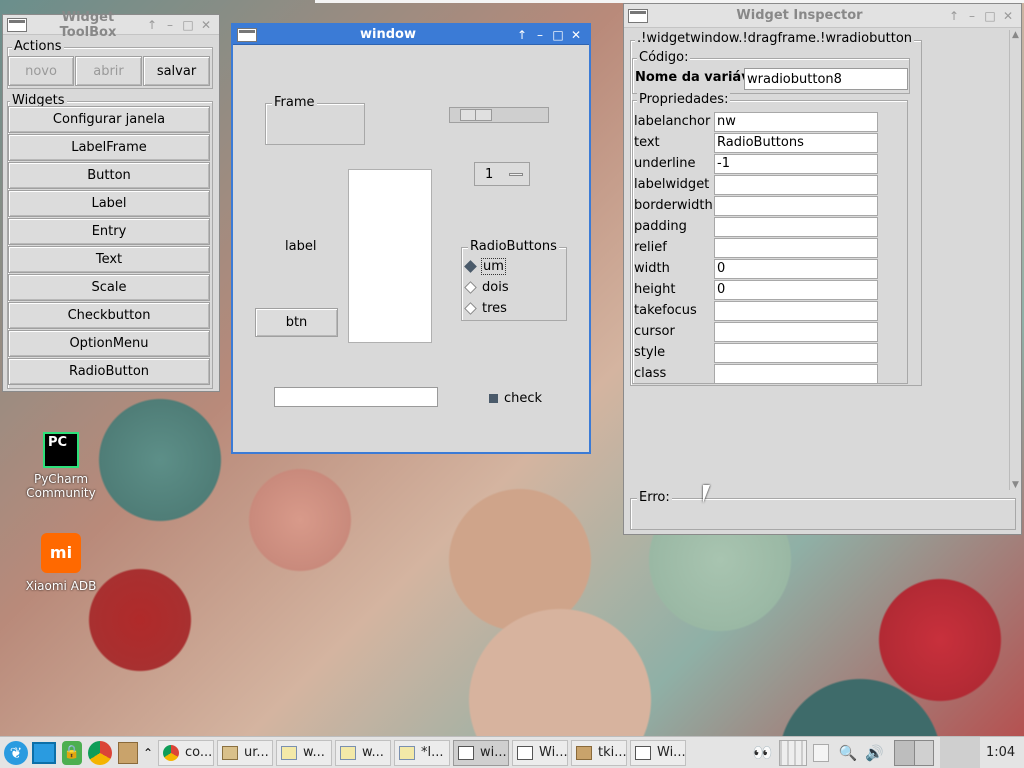  What do you see at coordinates (301, 246) in the screenshot?
I see `preview-label: label` at bounding box center [301, 246].